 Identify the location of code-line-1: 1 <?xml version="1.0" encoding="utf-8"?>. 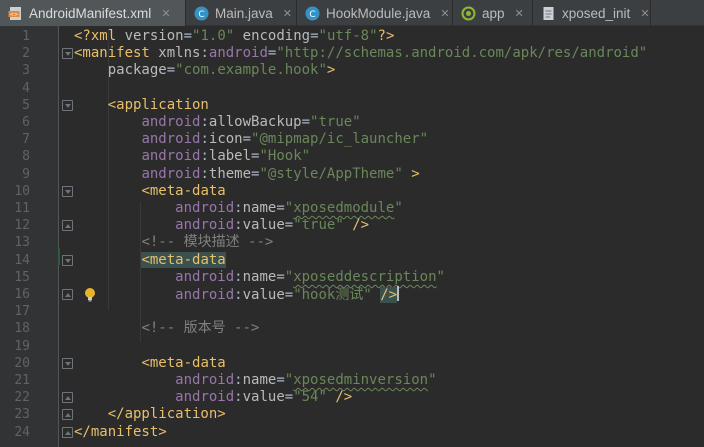
(352, 36).